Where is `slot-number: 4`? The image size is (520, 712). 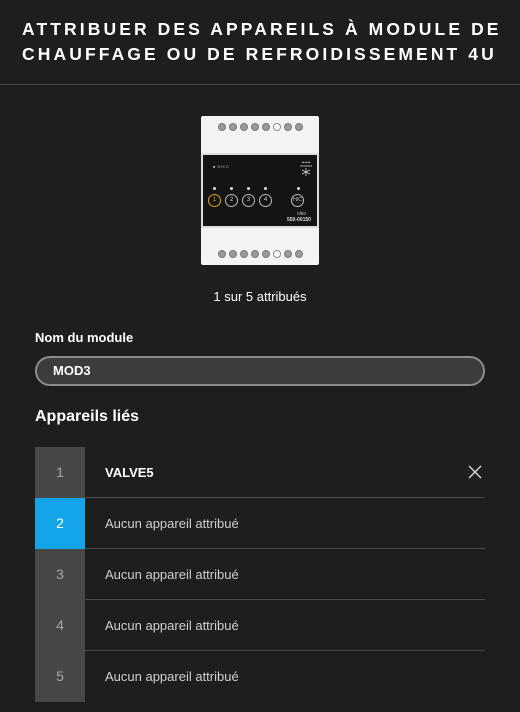 slot-number: 4 is located at coordinates (60, 625).